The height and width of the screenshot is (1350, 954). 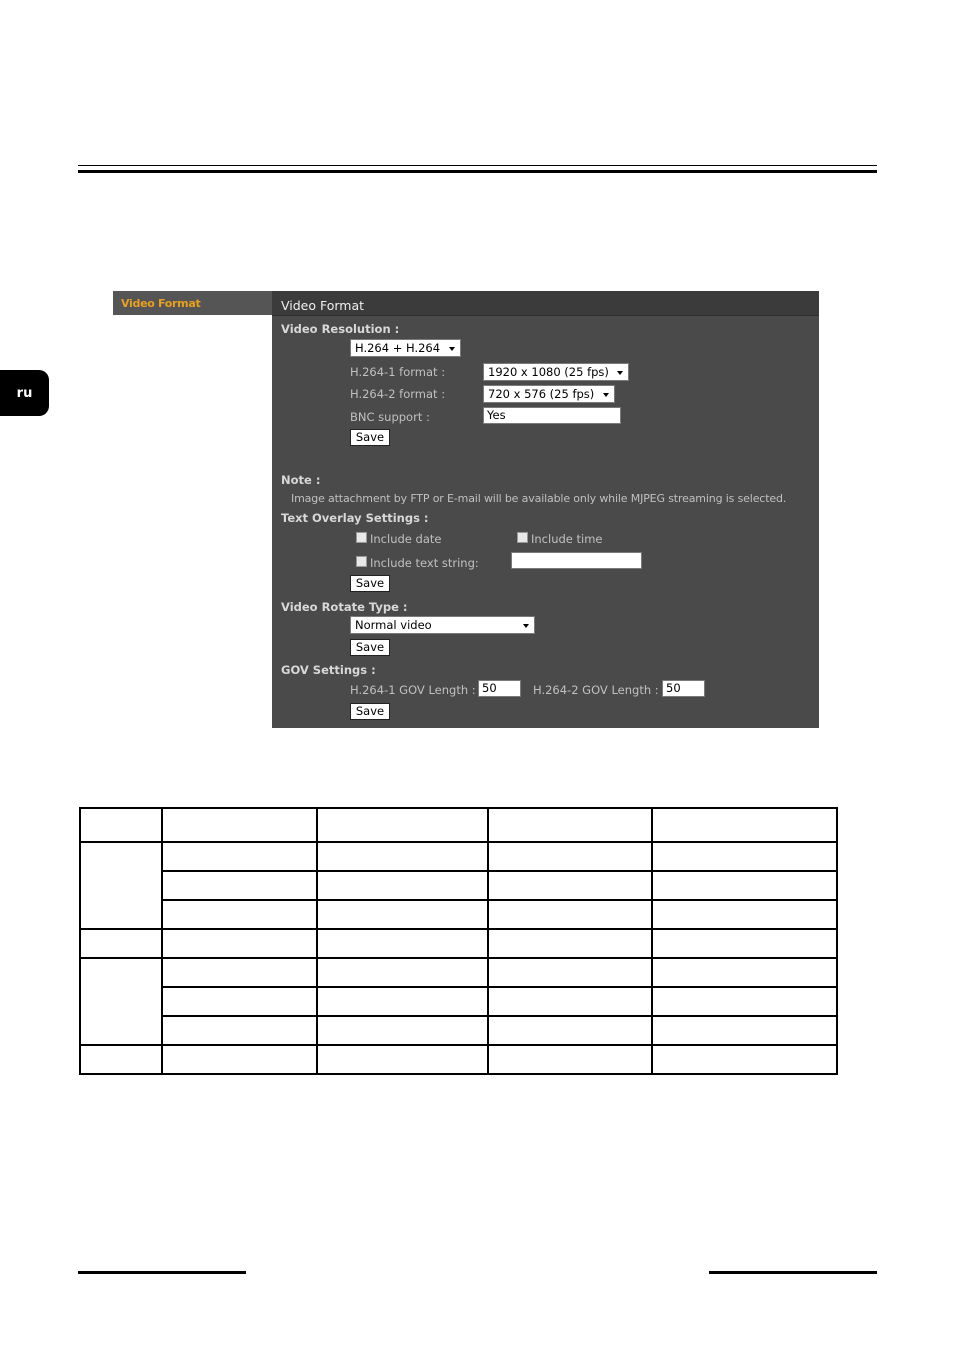 What do you see at coordinates (477, 171) in the screenshot?
I see `header-rule-thick` at bounding box center [477, 171].